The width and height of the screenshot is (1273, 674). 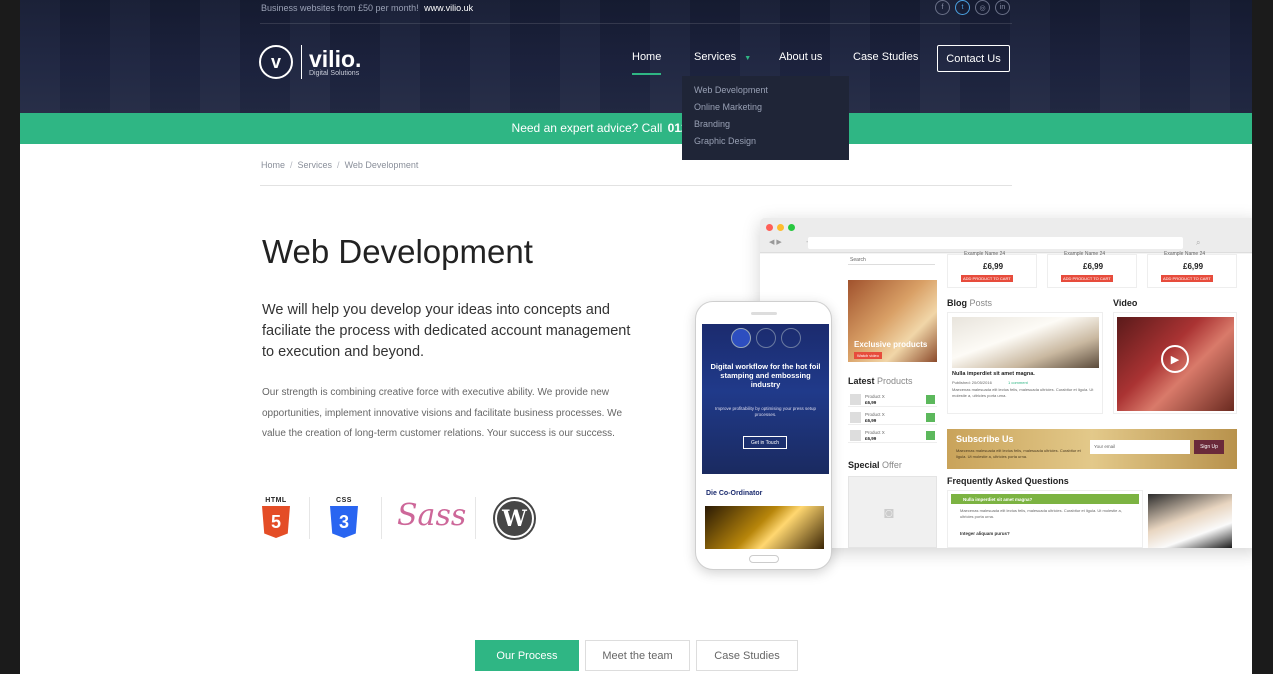 I want to click on mockup-posts-word: Posts, so click(x=981, y=303).